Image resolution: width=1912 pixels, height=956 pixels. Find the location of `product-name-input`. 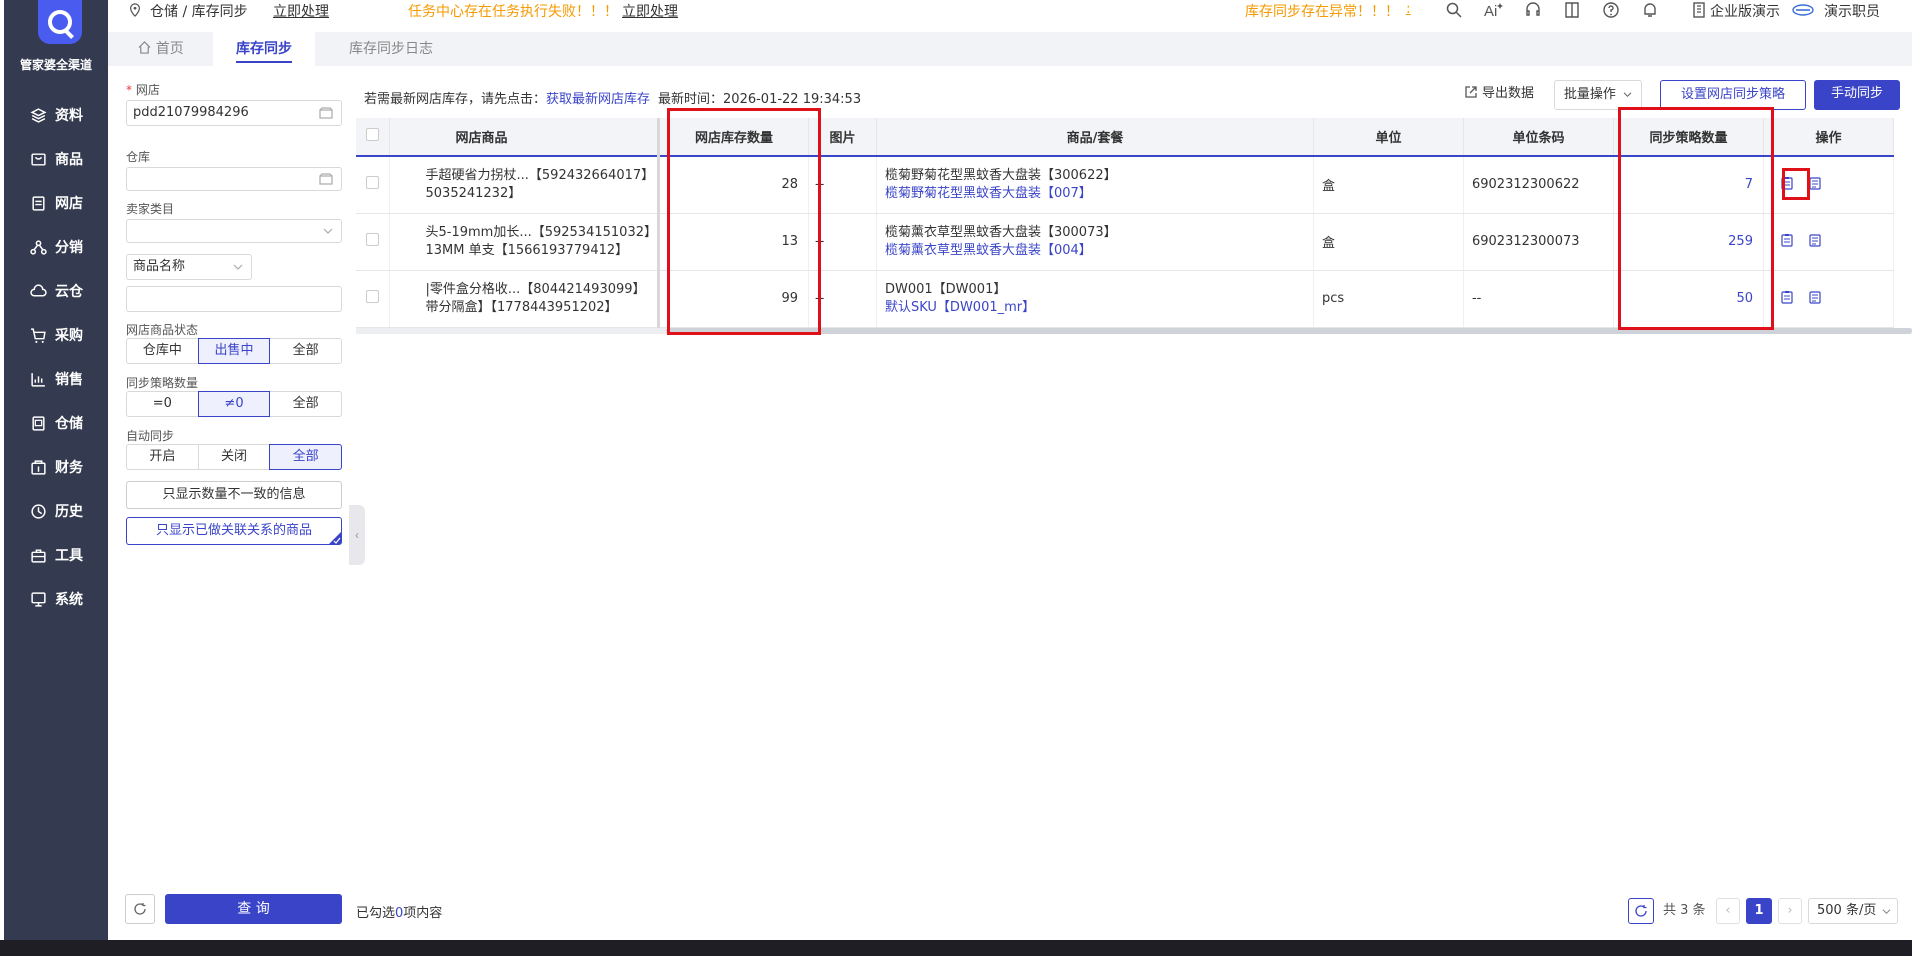

product-name-input is located at coordinates (234, 299).